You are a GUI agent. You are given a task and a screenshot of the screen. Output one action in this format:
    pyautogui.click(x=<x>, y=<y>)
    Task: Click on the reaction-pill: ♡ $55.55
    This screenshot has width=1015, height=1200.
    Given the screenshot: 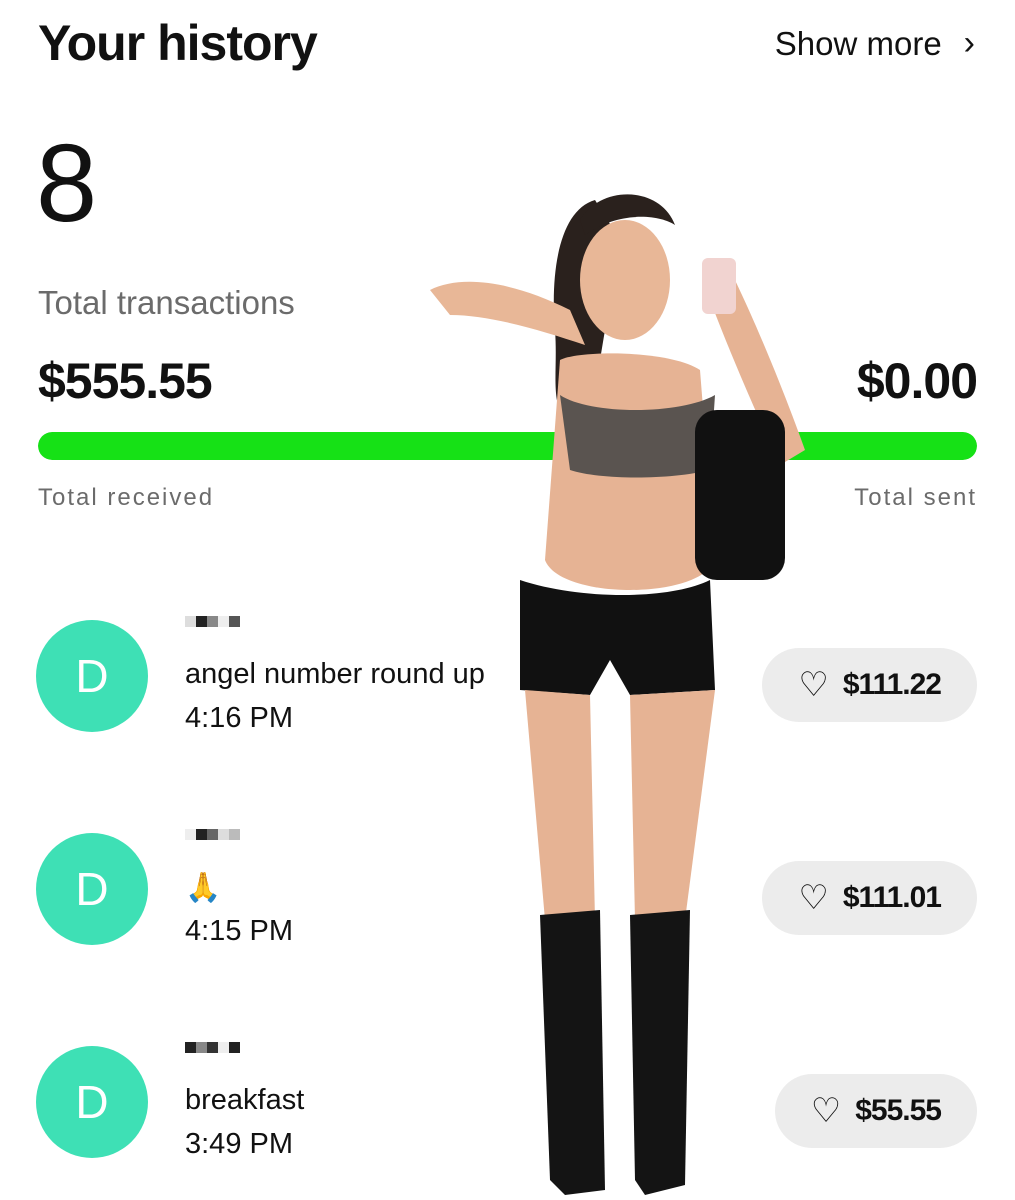 What is the action you would take?
    pyautogui.click(x=875, y=1111)
    